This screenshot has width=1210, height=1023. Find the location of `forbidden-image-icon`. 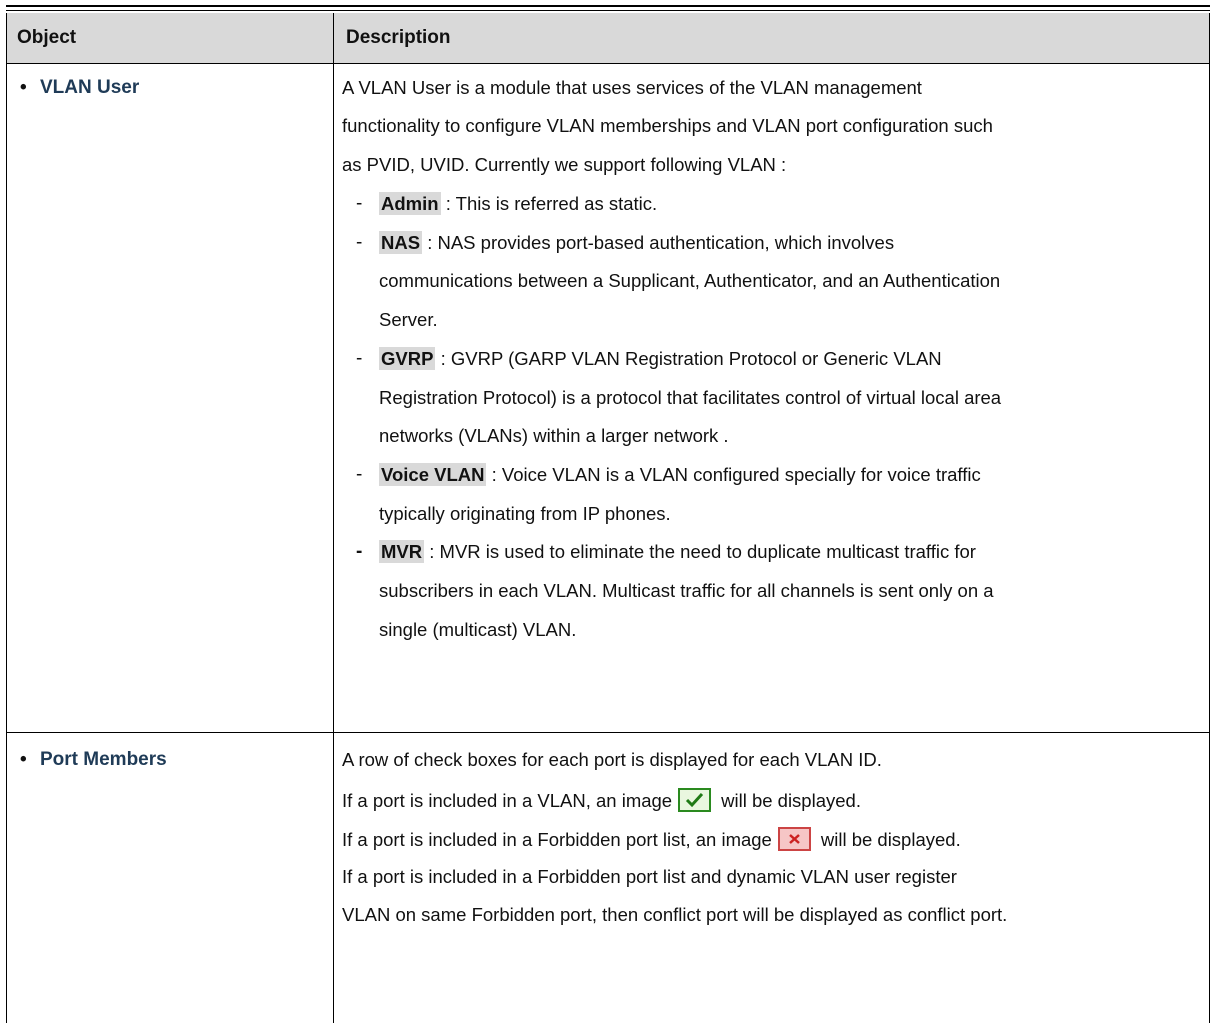

forbidden-image-icon is located at coordinates (794, 839).